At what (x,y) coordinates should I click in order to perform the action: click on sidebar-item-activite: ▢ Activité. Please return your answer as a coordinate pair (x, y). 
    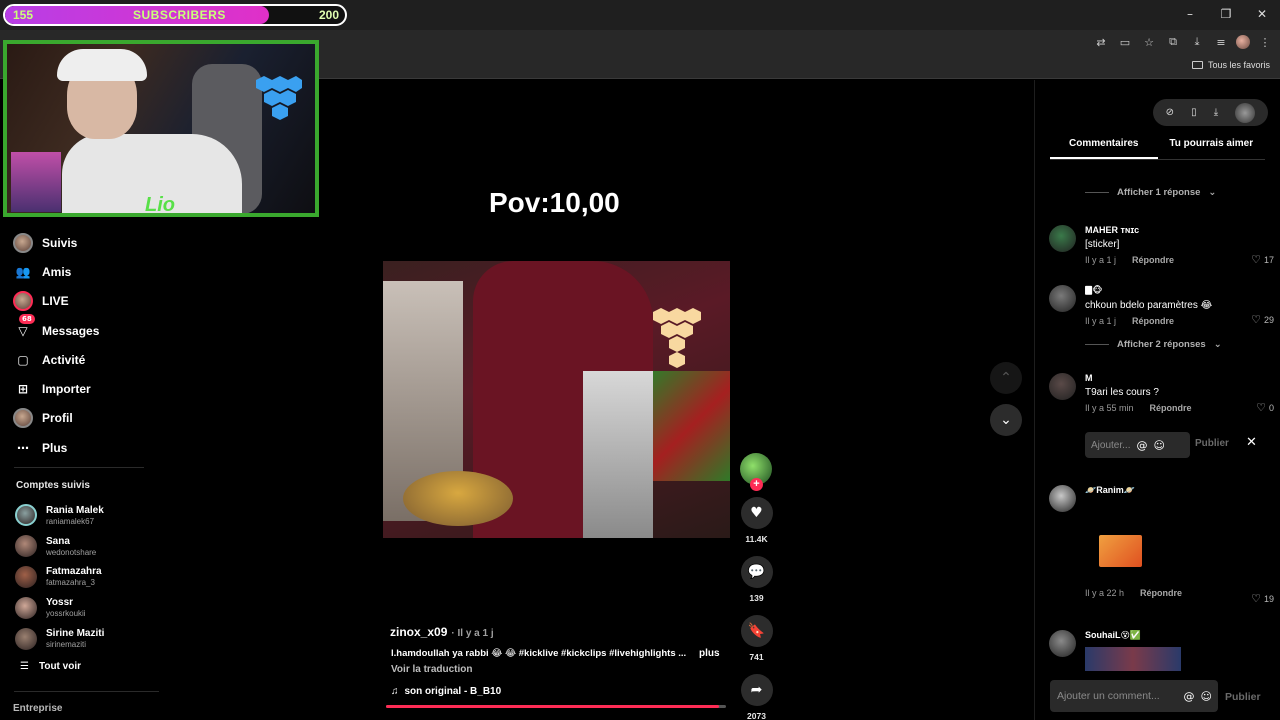
    Looking at the image, I should click on (88, 359).